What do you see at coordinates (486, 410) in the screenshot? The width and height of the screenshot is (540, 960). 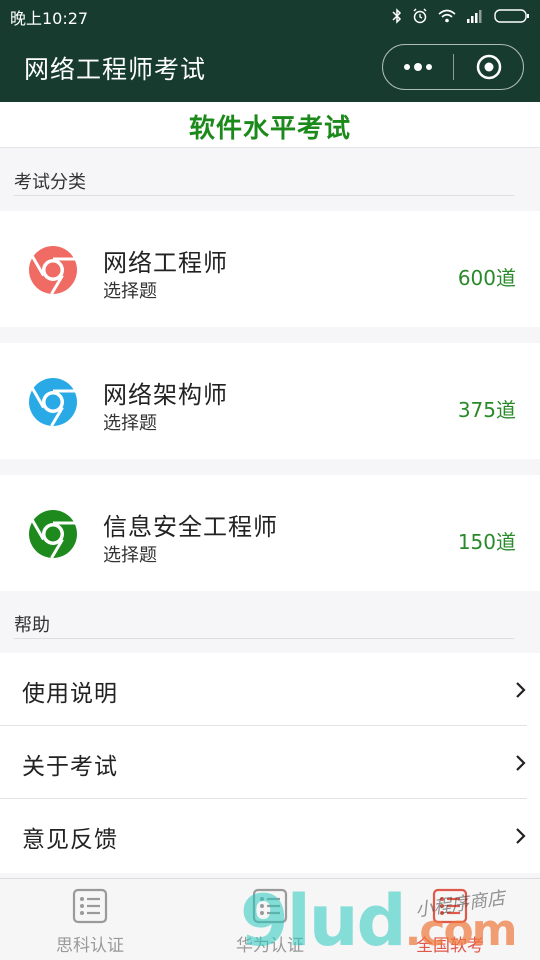 I see `question-count: 375道` at bounding box center [486, 410].